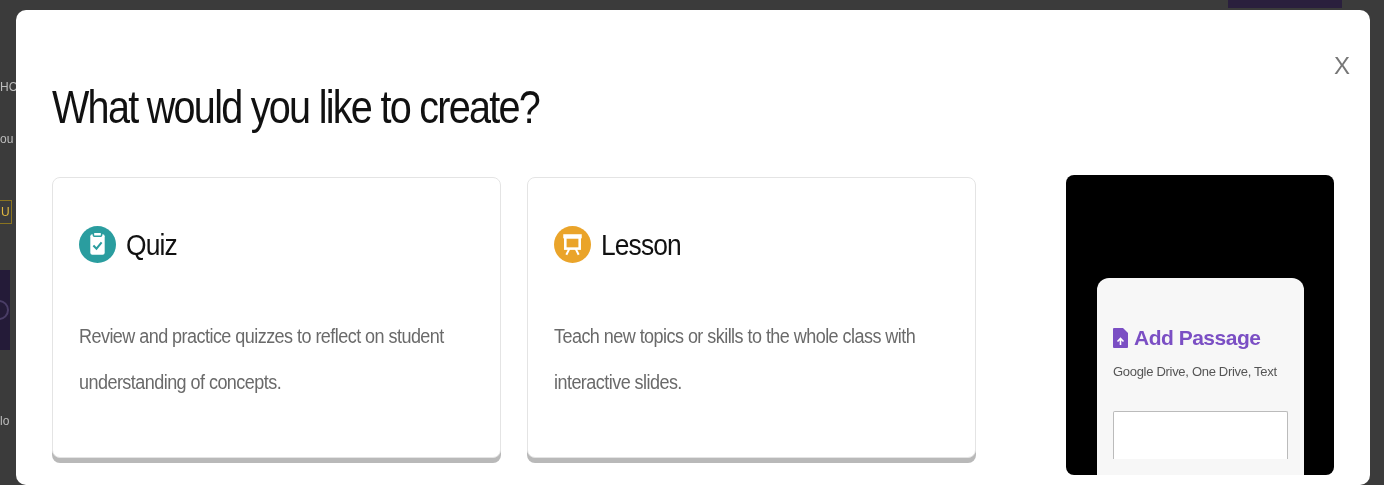  What do you see at coordinates (1195, 371) in the screenshot?
I see `preview-subtitle: Google Drive, One Drive, Text` at bounding box center [1195, 371].